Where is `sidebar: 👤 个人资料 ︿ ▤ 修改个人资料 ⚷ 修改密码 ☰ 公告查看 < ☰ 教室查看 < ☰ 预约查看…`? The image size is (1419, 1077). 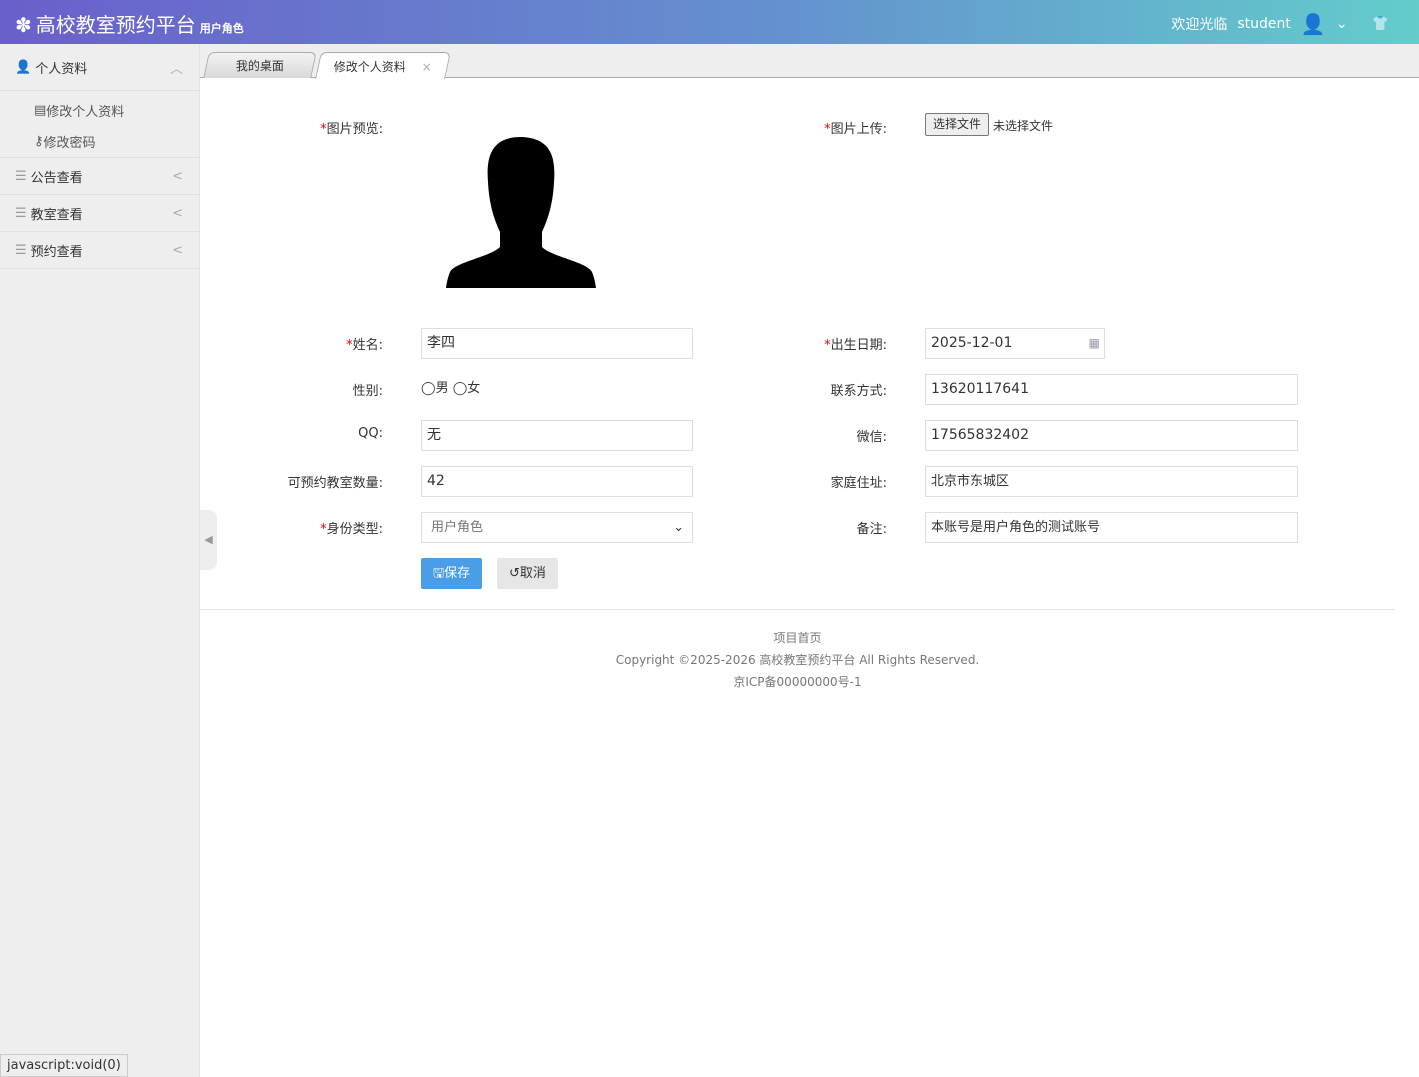
sidebar: 👤 个人资料 ︿ ▤ 修改个人资料 ⚷ 修改密码 ☰ 公告查看 < ☰ 教室查看 < ☰ 预约查看… is located at coordinates (100, 560).